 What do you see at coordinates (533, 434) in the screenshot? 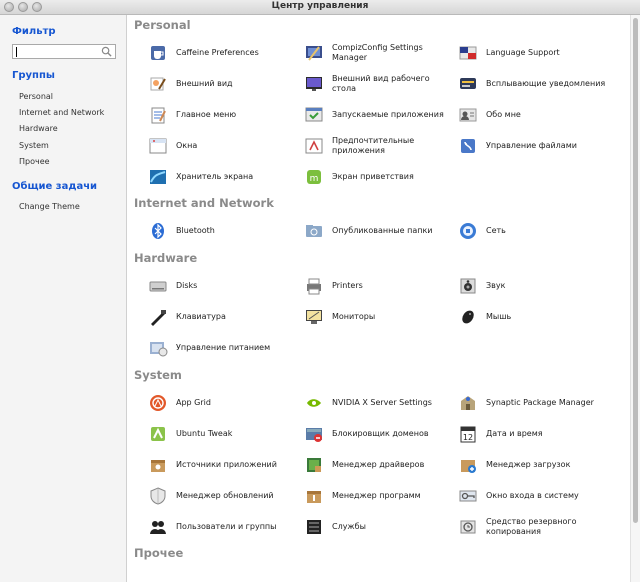
I see `applet-calendar: 12 Дата и время` at bounding box center [533, 434].